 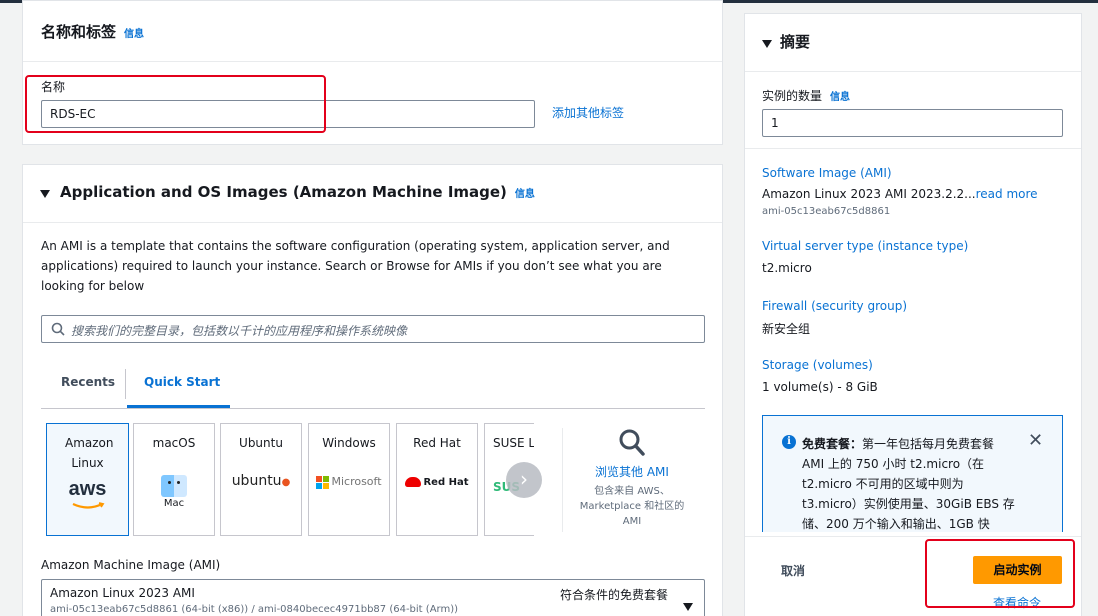 I want to click on aws-logo-icon: aws, so click(x=87, y=496).